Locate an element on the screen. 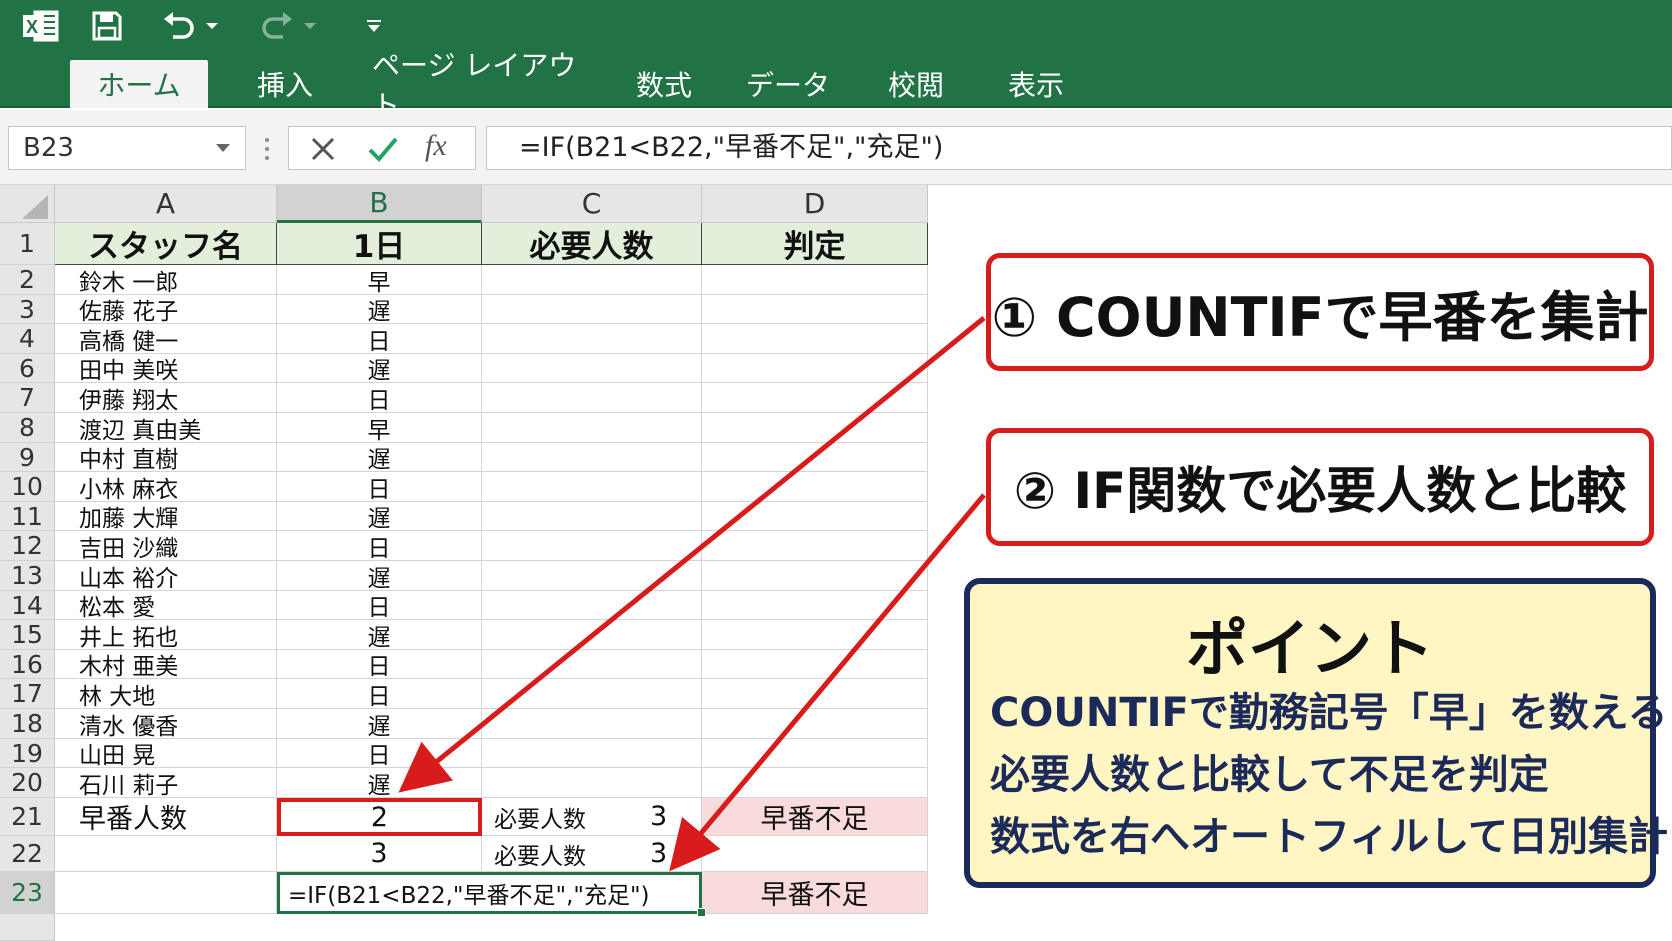 This screenshot has height=941, width=1672. point-title: ポイント is located at coordinates (1309, 648).